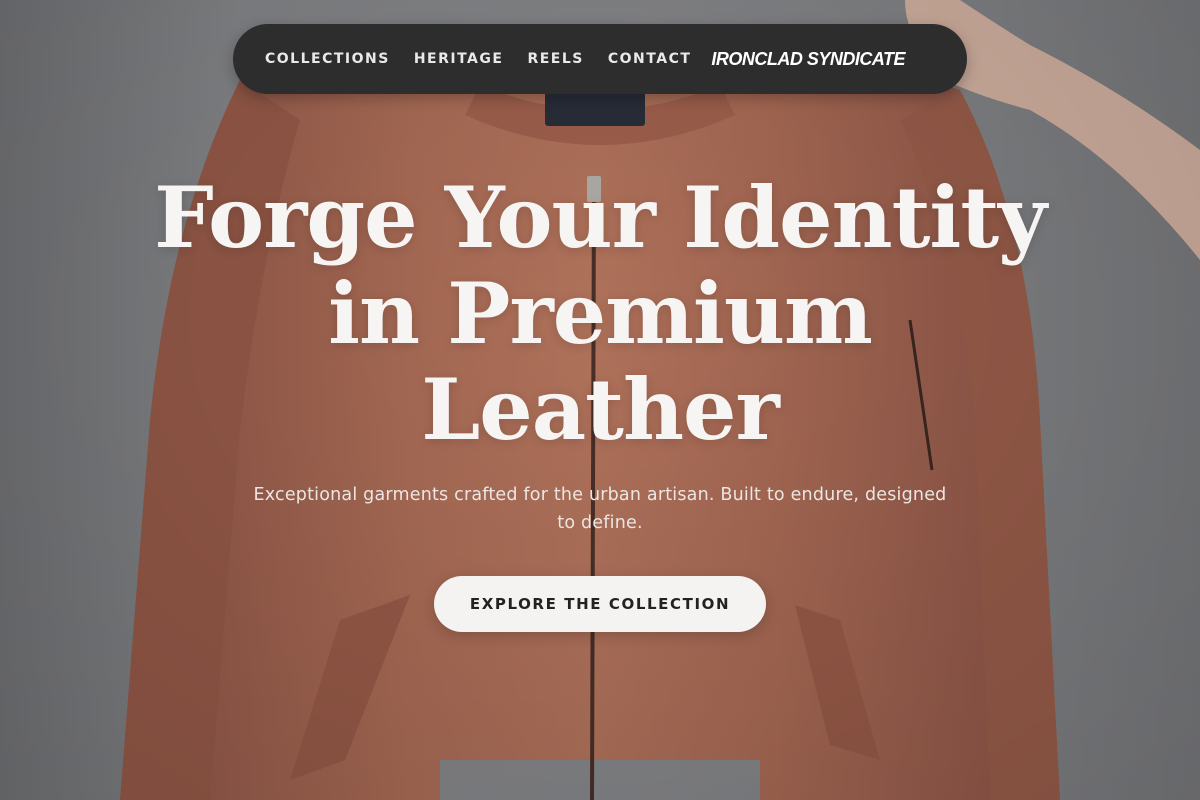 This screenshot has width=1200, height=800. Describe the element at coordinates (600, 217) in the screenshot. I see `hero-title-line-1: Forge Your Identity` at that location.